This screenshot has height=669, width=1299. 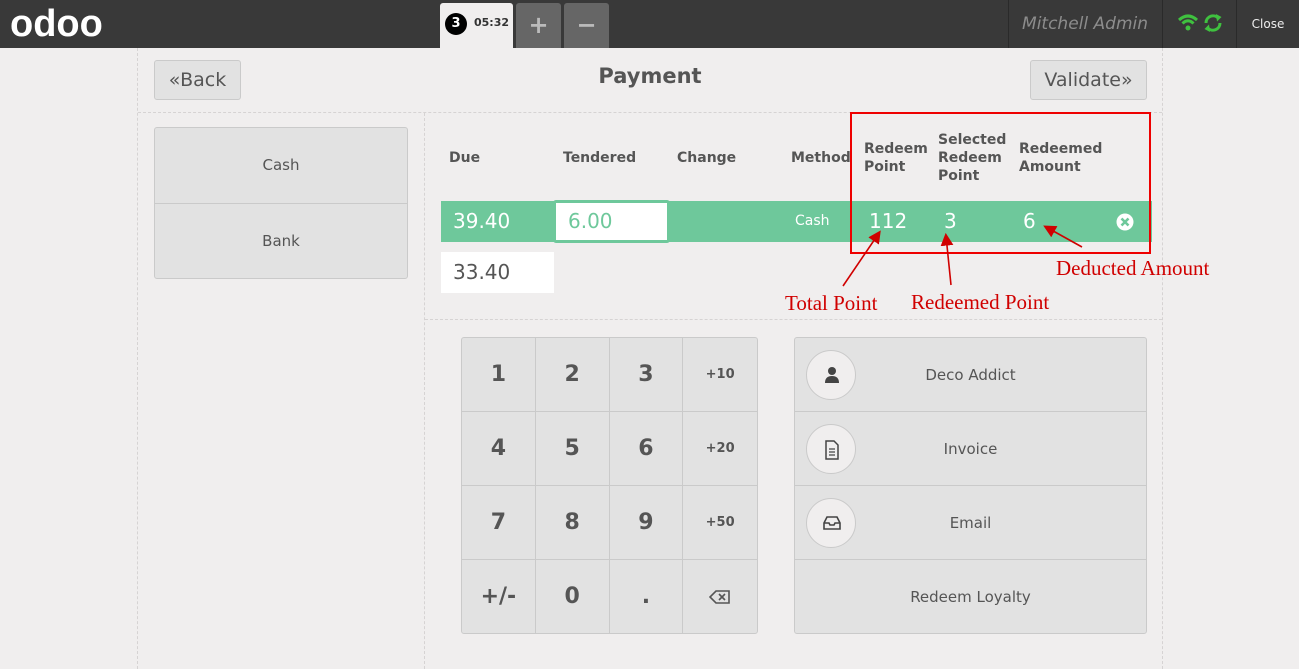 What do you see at coordinates (707, 158) in the screenshot?
I see `col-header-change: Change` at bounding box center [707, 158].